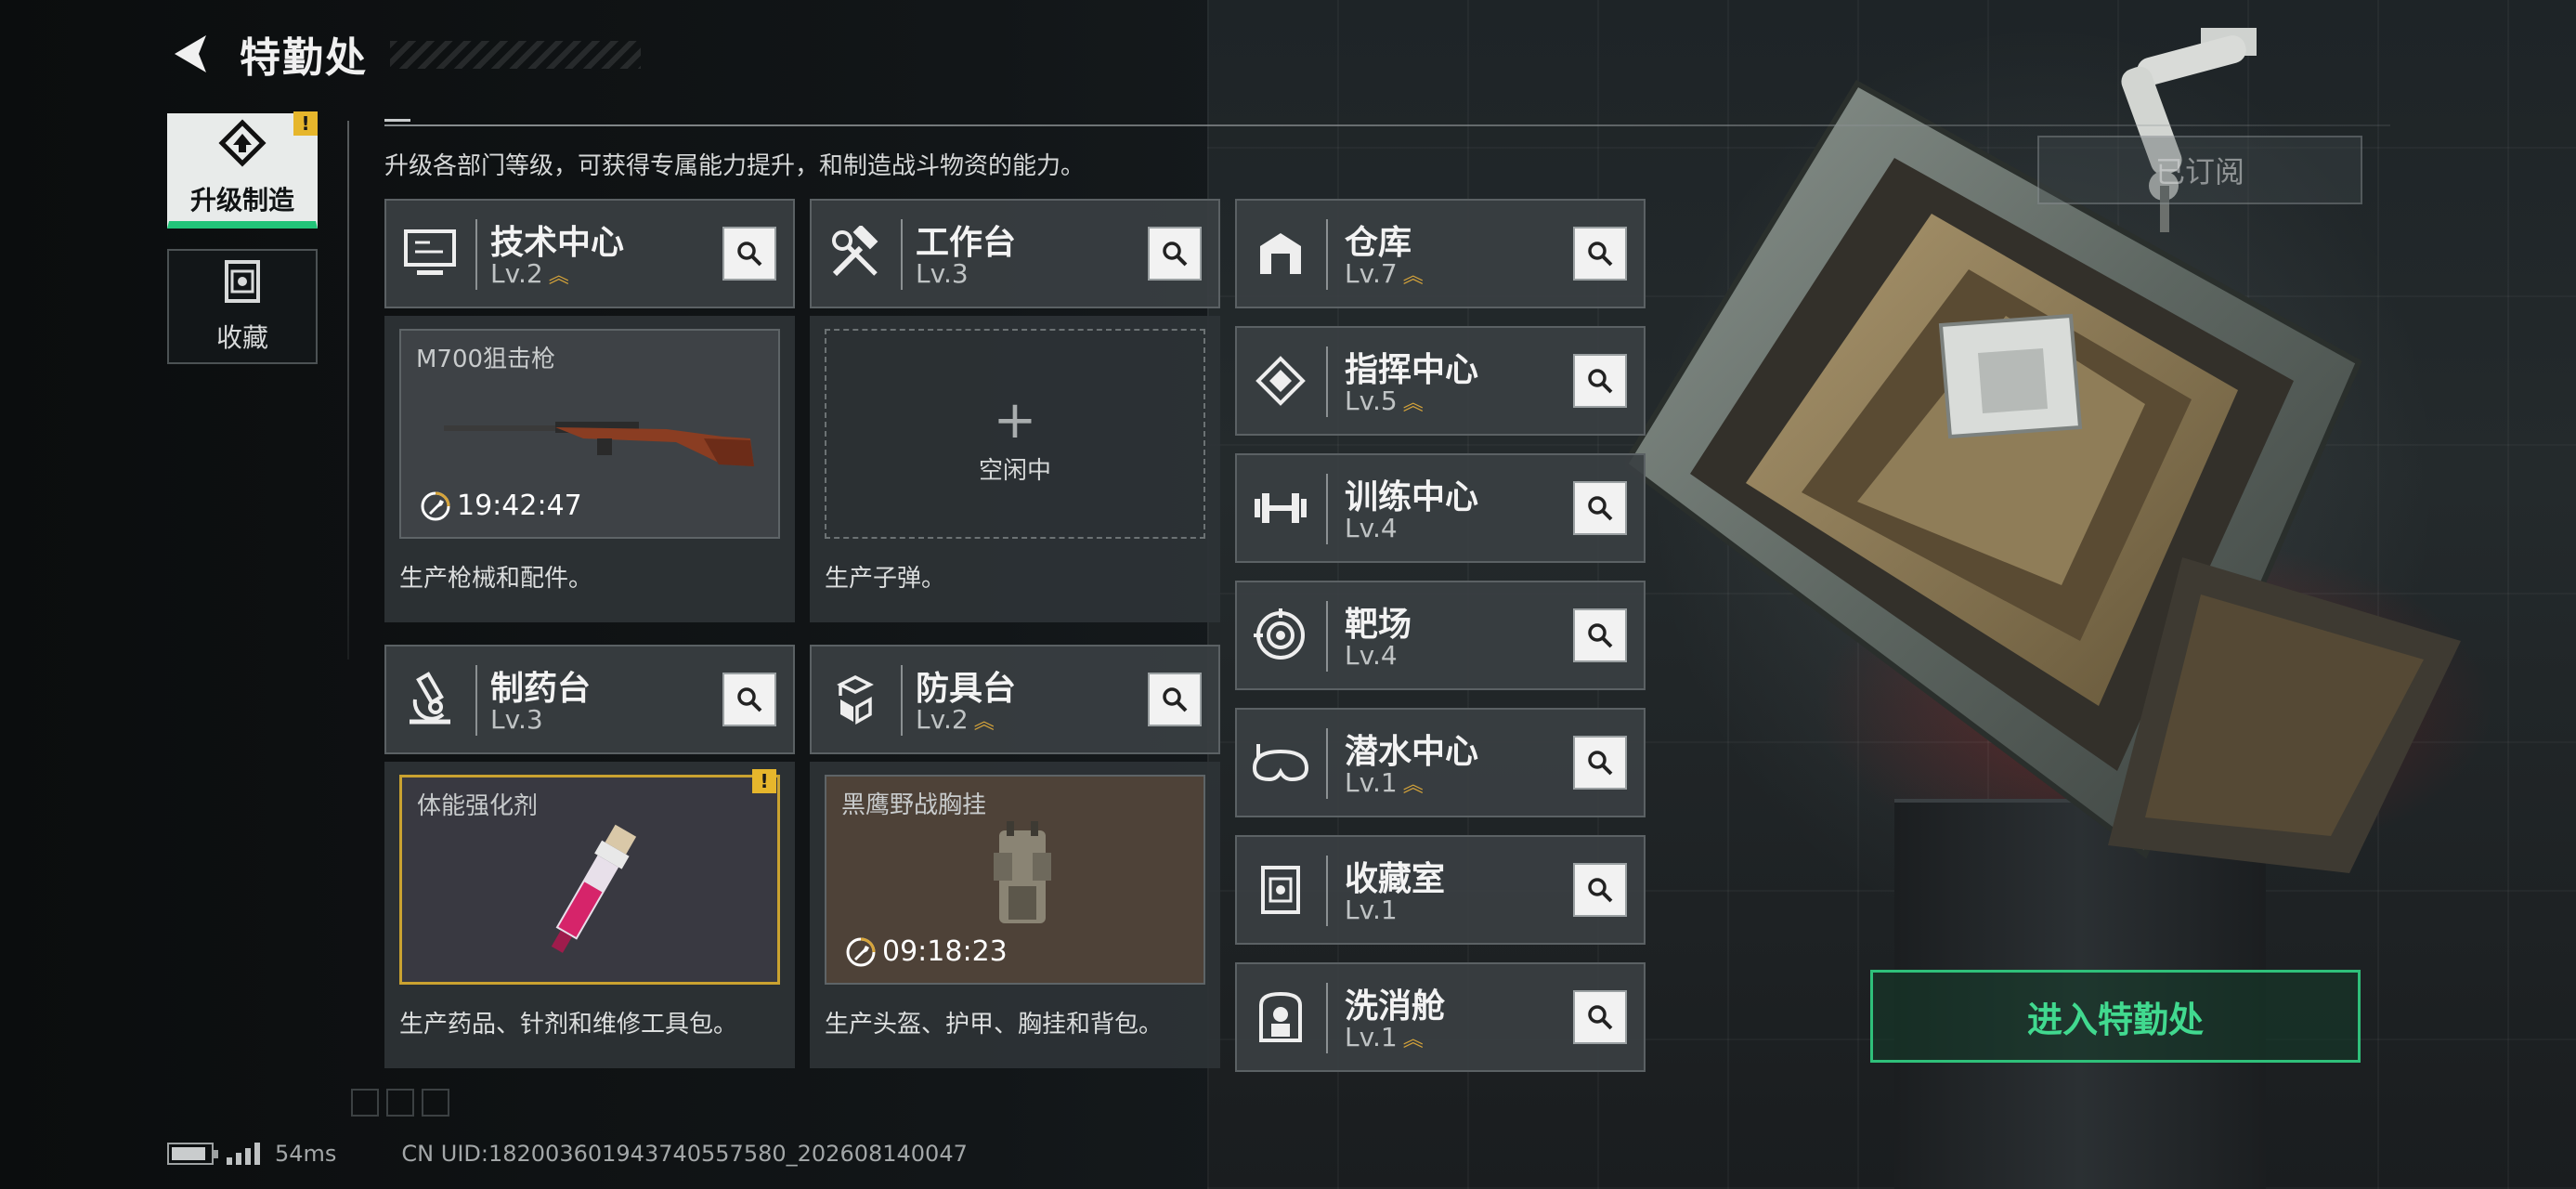 The image size is (2576, 1189). Describe the element at coordinates (1384, 1037) in the screenshot. I see `dept-level: Lv.1 ︽` at that location.